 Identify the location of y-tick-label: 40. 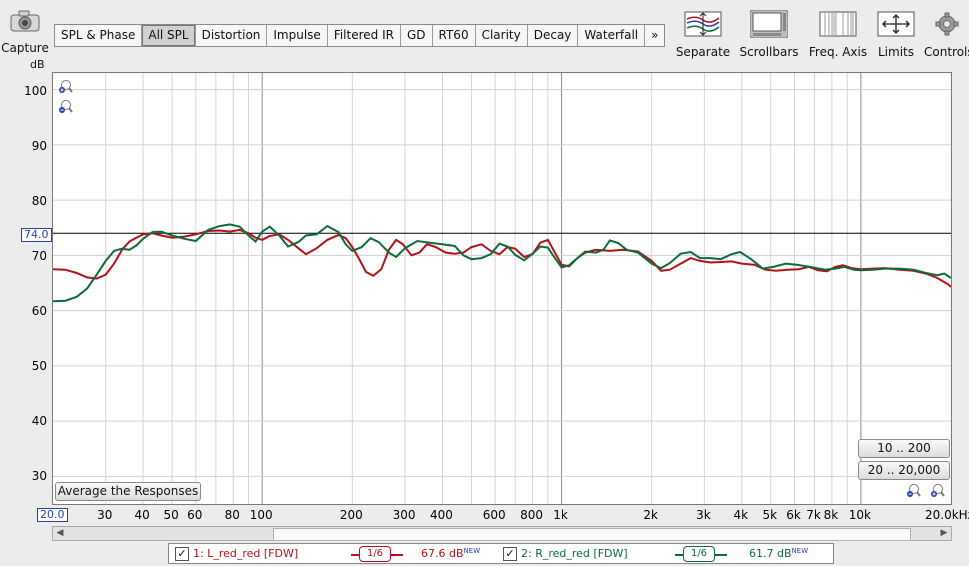
(39, 421).